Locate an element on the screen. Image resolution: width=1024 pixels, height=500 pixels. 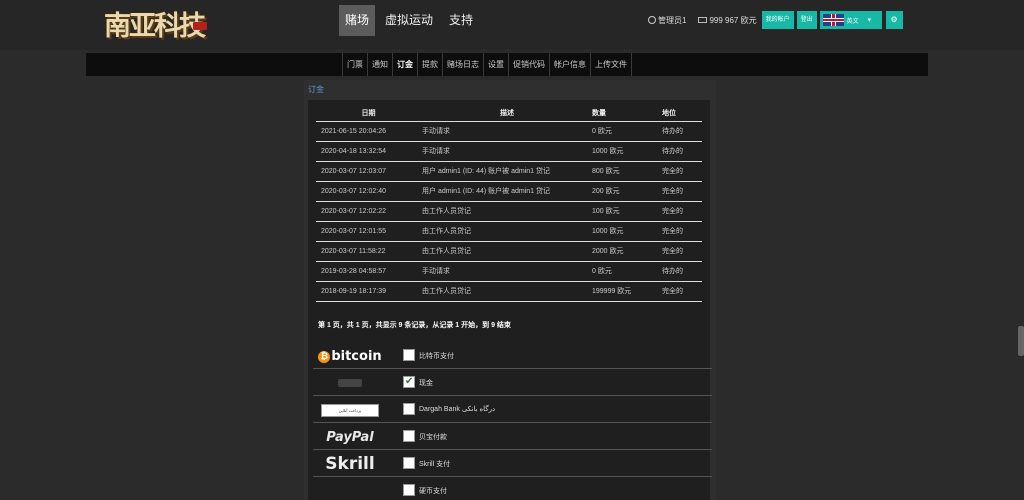
header-date: 日期 is located at coordinates (366, 113).